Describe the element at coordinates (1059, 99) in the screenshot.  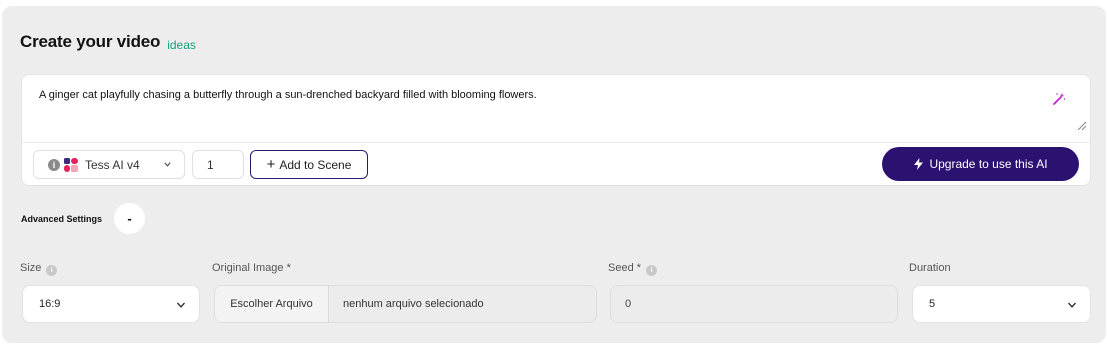
I see `magic-wand-icon` at that location.